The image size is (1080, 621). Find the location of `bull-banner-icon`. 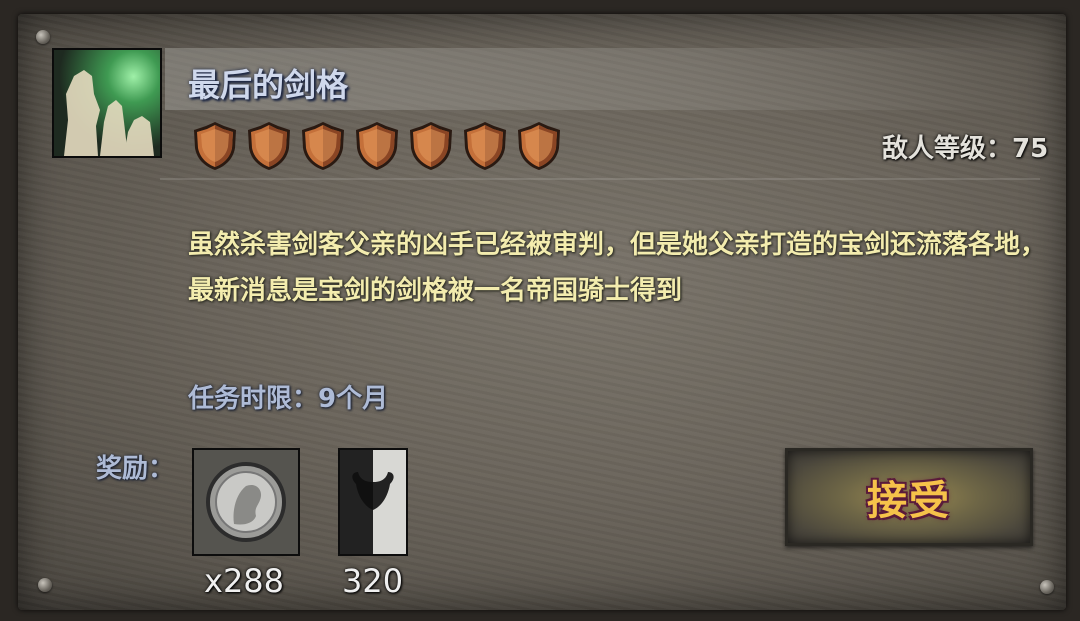

bull-banner-icon is located at coordinates (373, 502).